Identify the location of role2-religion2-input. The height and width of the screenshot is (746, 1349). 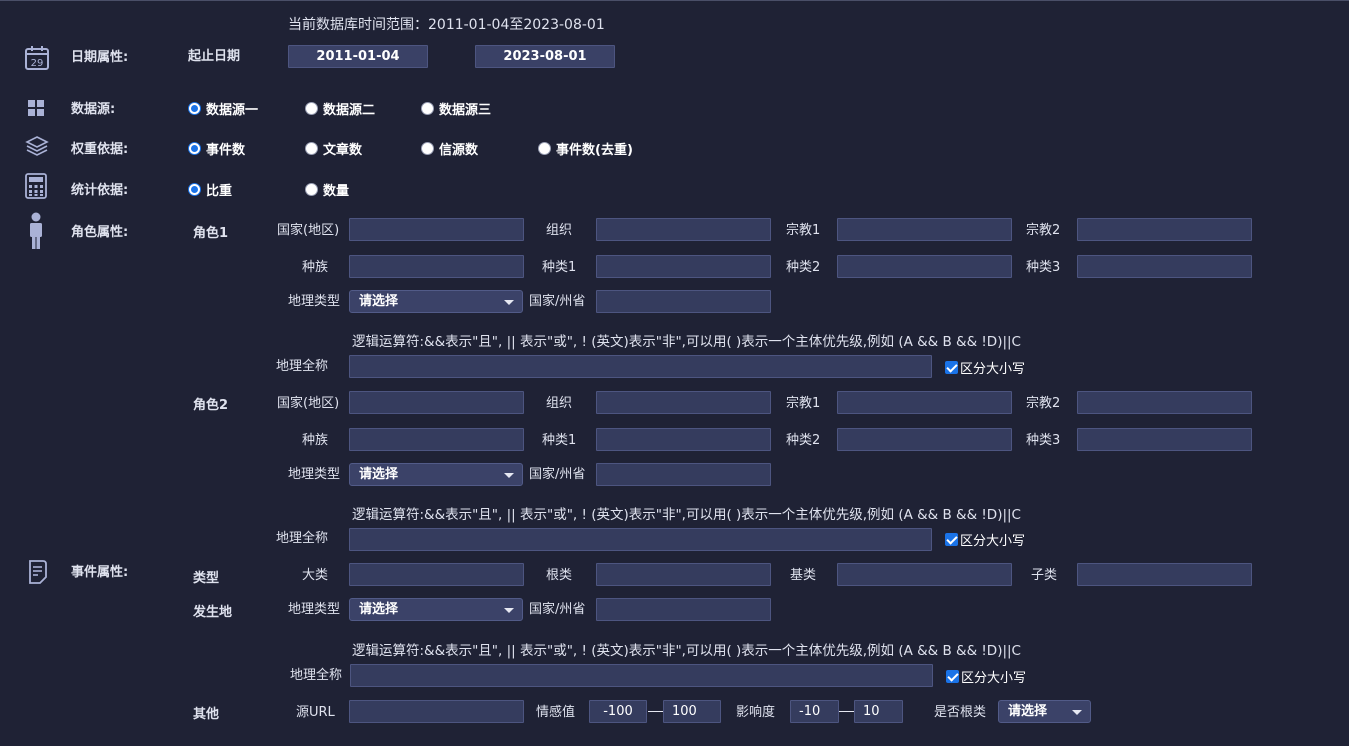
(1164, 402).